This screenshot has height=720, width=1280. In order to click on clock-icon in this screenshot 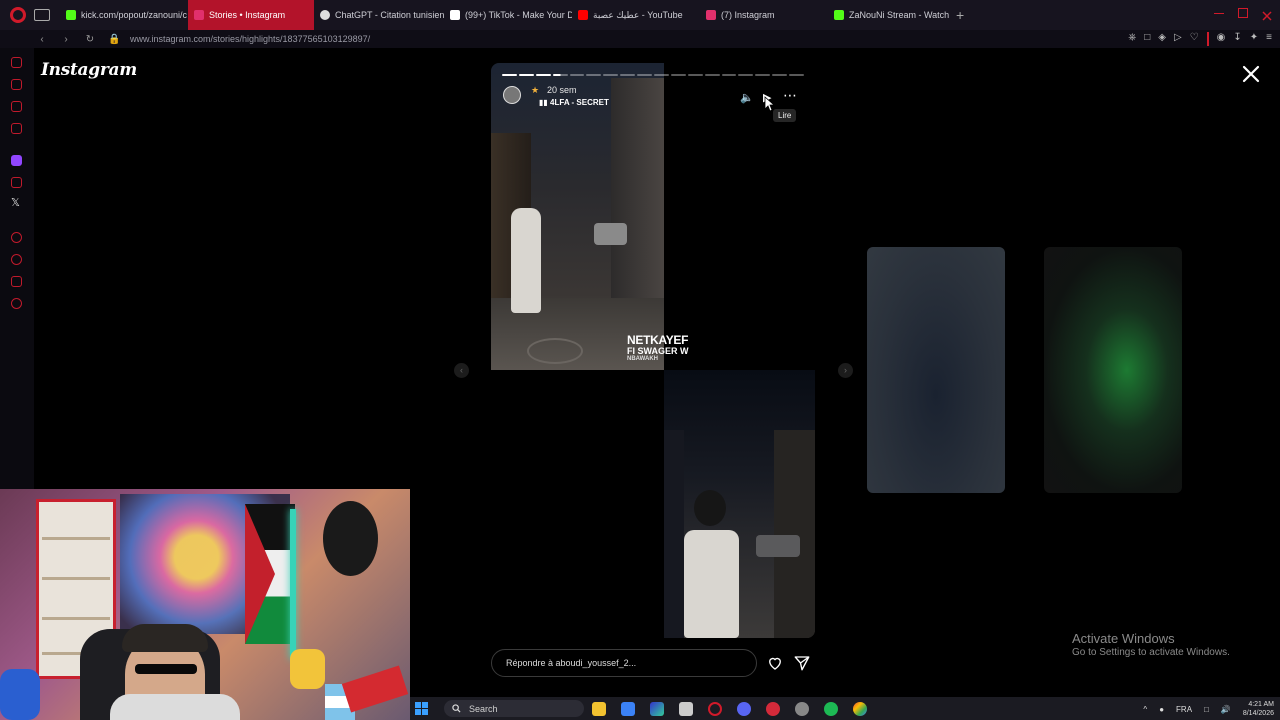, I will do `click(16, 259)`.